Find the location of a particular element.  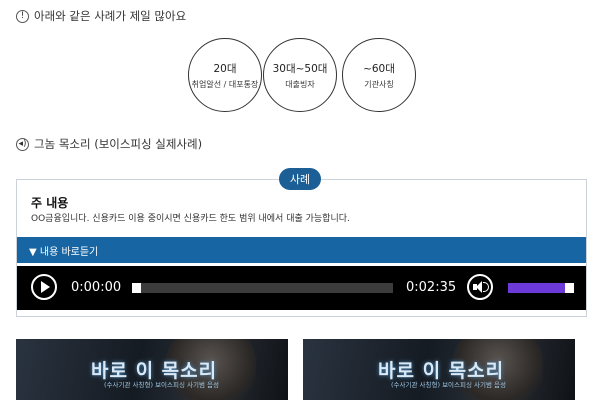

section-title: 아래와 같은 사례가 제일 많아요 is located at coordinates (110, 16).